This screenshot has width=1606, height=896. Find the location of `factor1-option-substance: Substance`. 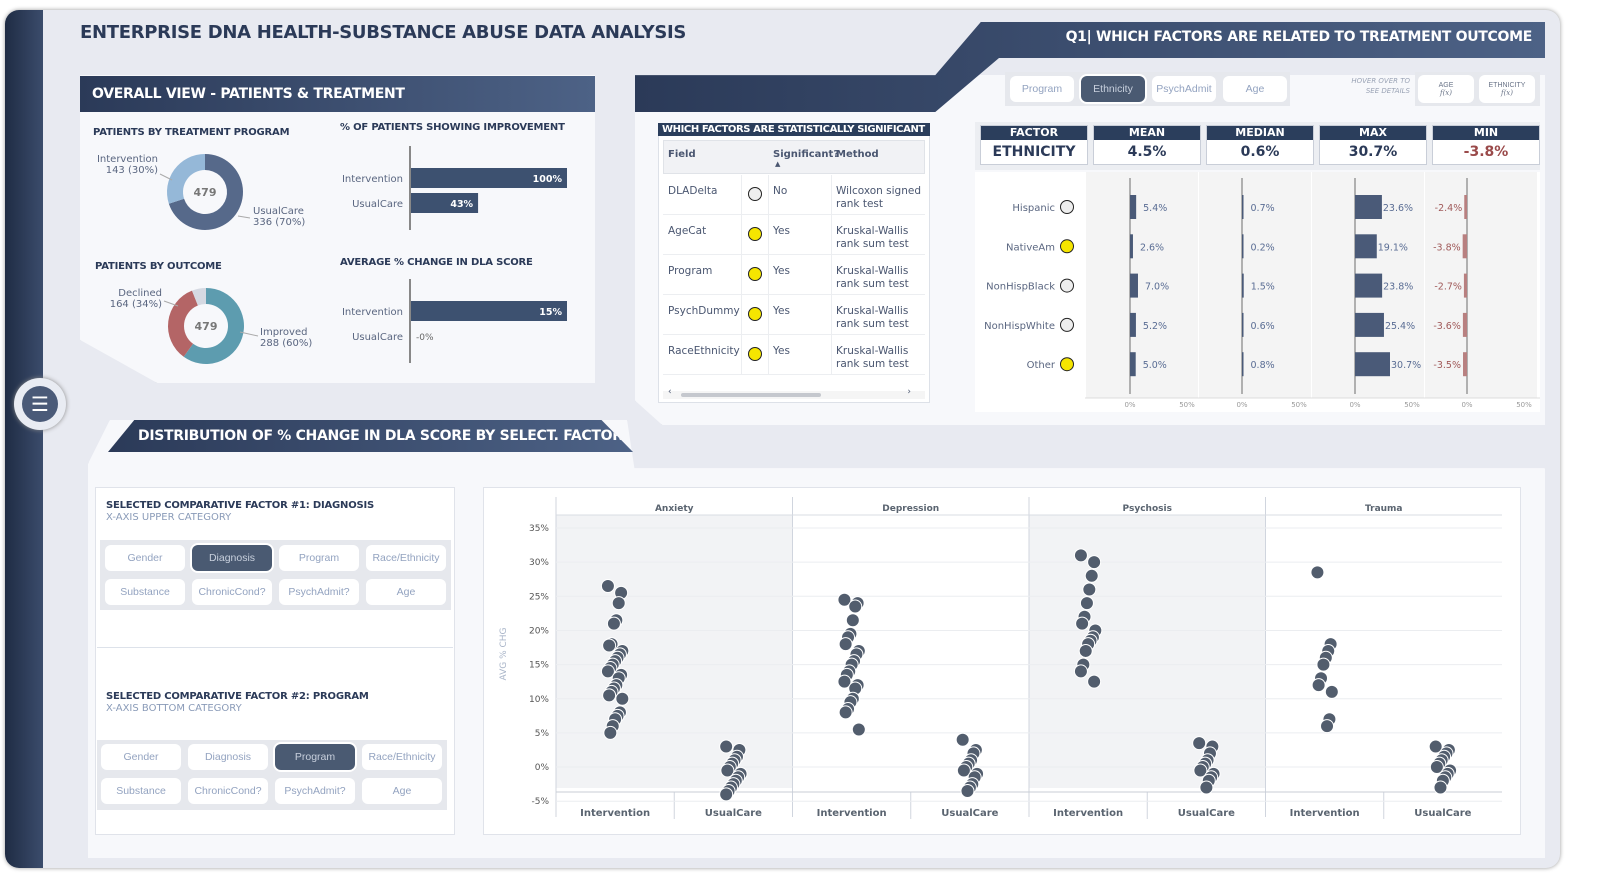

factor1-option-substance: Substance is located at coordinates (145, 592).